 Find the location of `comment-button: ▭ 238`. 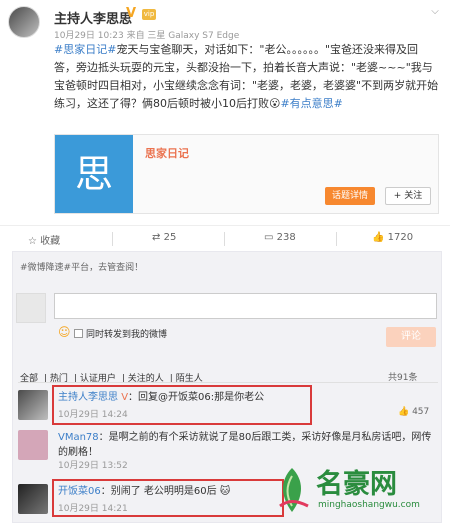

comment-button: ▭ 238 is located at coordinates (280, 237).